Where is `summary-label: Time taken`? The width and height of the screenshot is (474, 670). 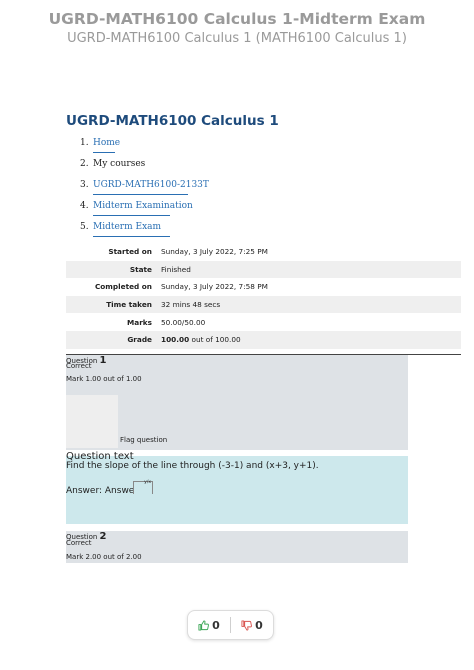 summary-label: Time taken is located at coordinates (129, 305).